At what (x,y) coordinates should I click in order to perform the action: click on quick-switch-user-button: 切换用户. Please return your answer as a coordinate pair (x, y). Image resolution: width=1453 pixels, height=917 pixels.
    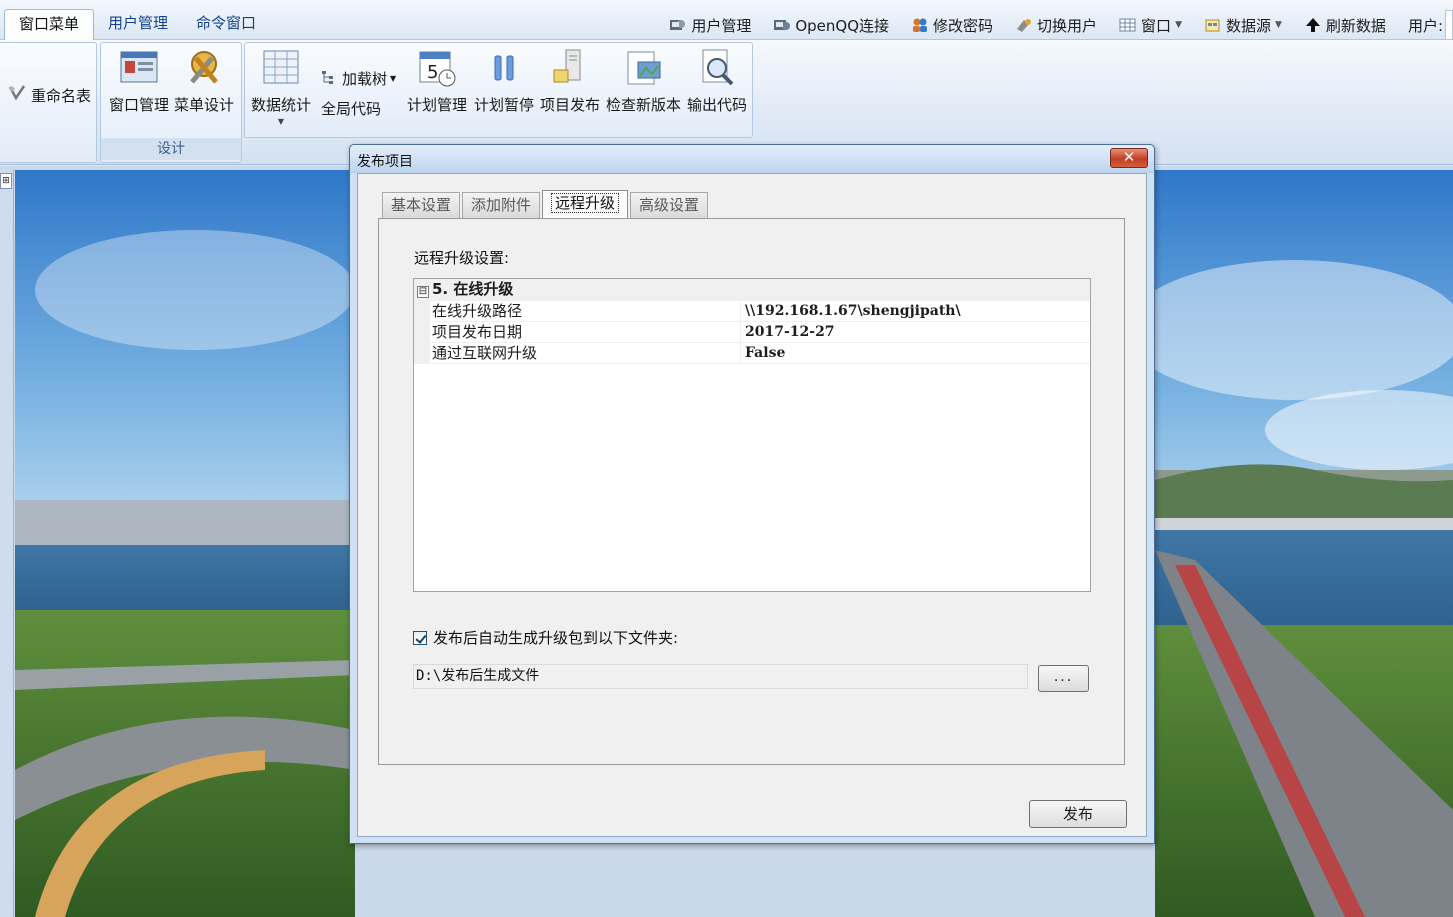
    Looking at the image, I should click on (1056, 25).